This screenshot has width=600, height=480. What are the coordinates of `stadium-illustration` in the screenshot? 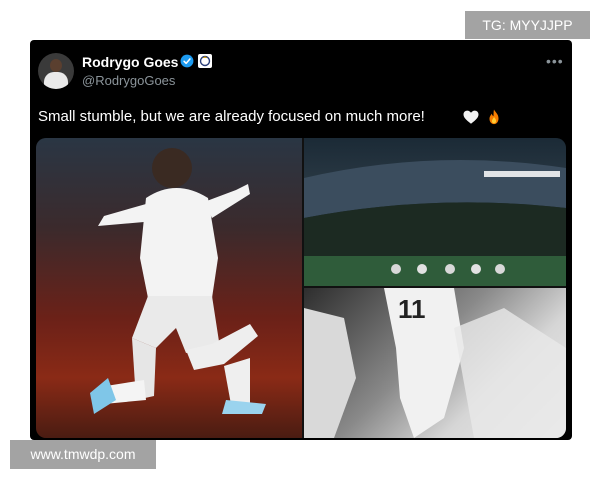 It's located at (435, 223).